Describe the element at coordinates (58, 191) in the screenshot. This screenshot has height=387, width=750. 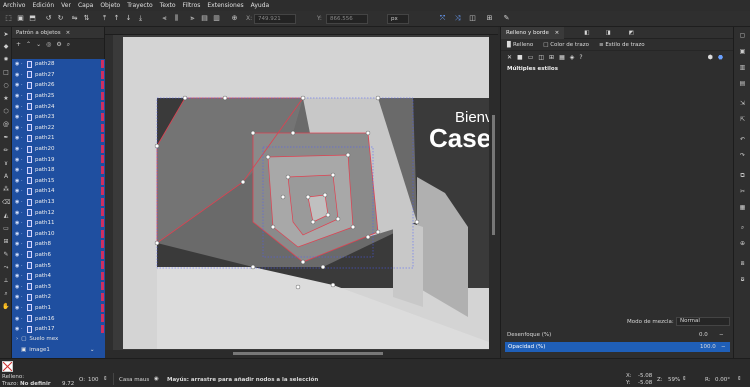
I see `list-item: ◉ · path14` at that location.